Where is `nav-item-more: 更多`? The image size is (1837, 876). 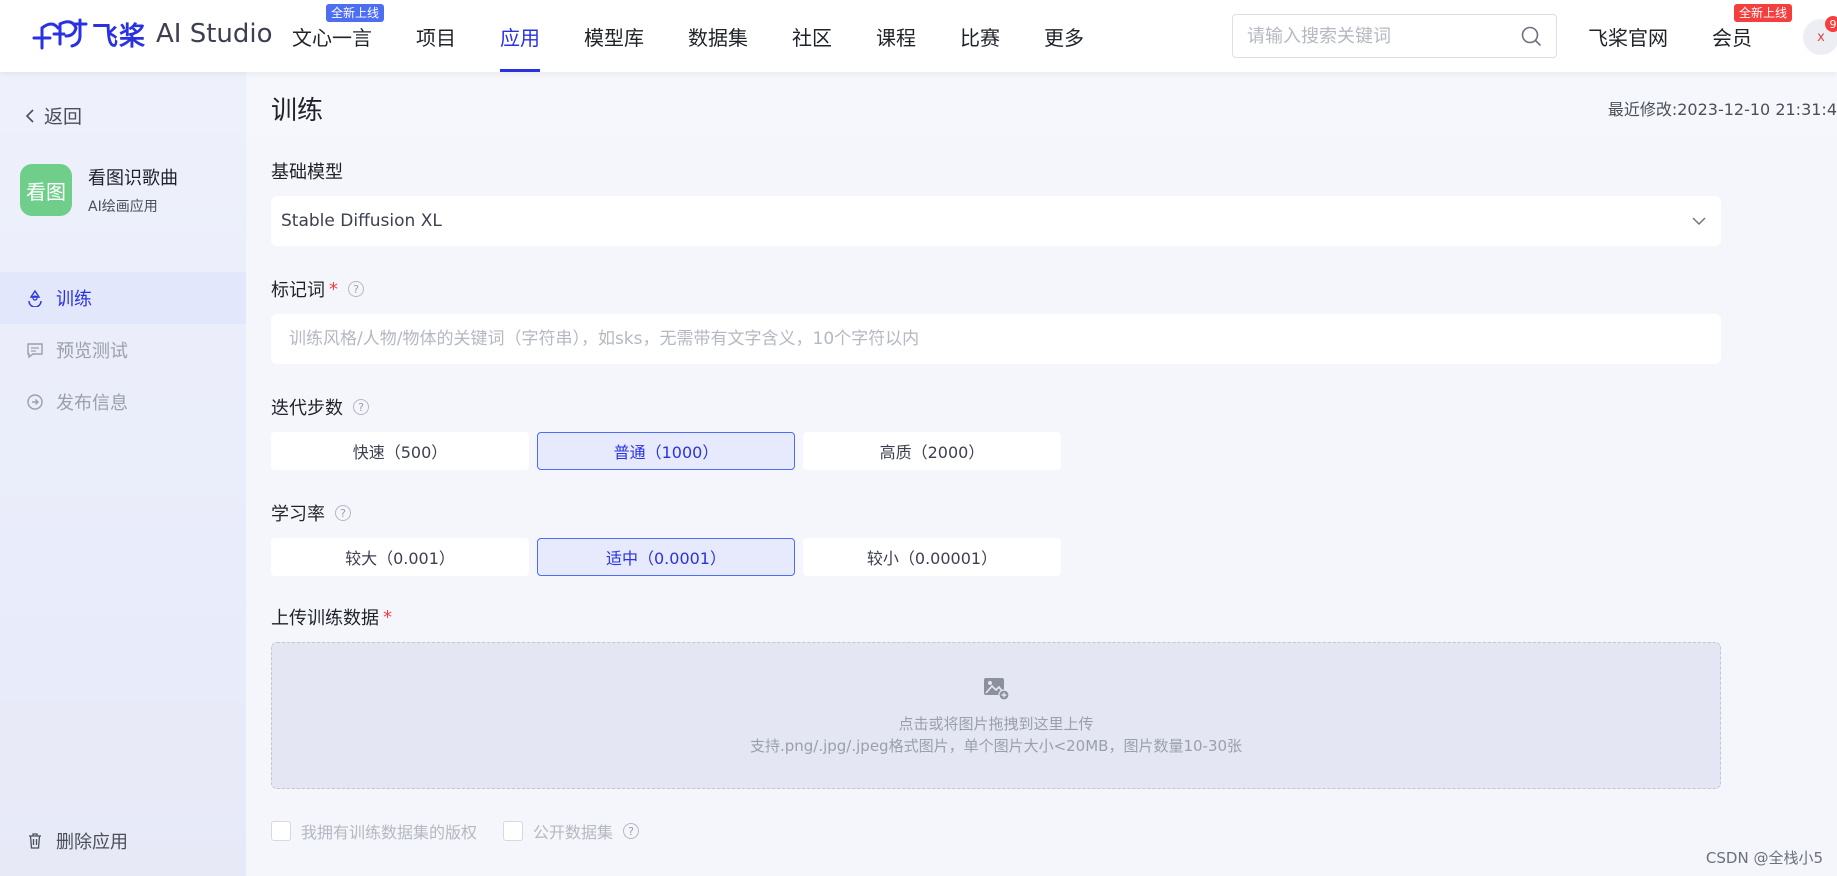
nav-item-more: 更多 is located at coordinates (1064, 36).